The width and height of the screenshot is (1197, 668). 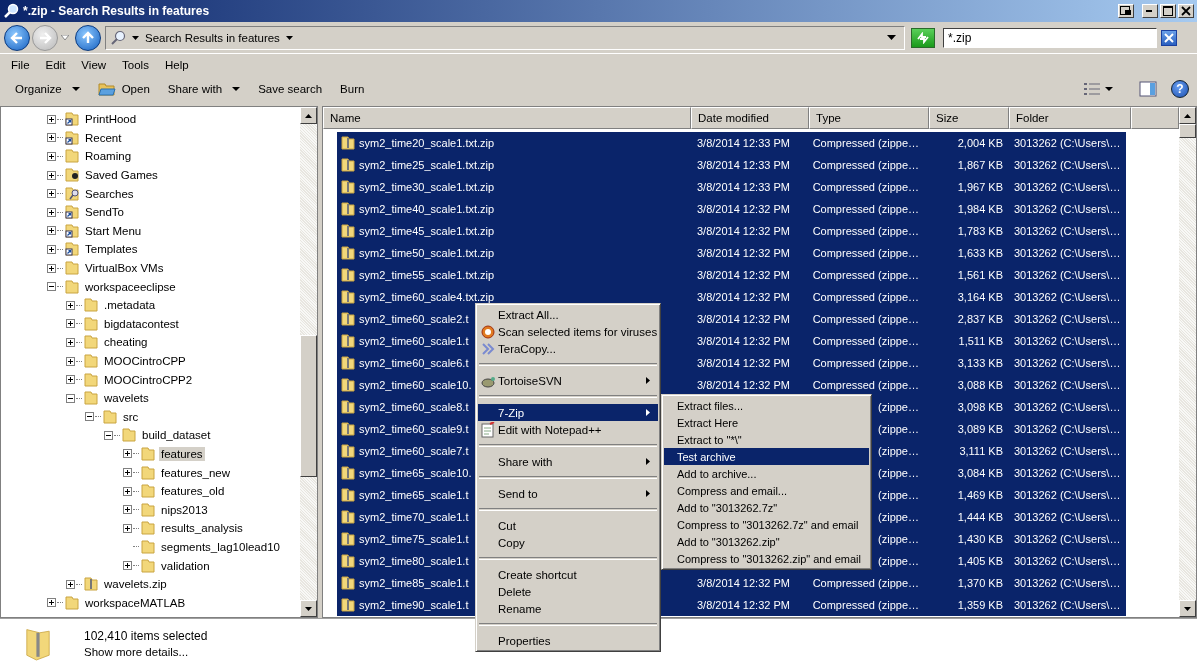 What do you see at coordinates (414, 363) in the screenshot?
I see `file-name: sym2_time60_scale6.t` at bounding box center [414, 363].